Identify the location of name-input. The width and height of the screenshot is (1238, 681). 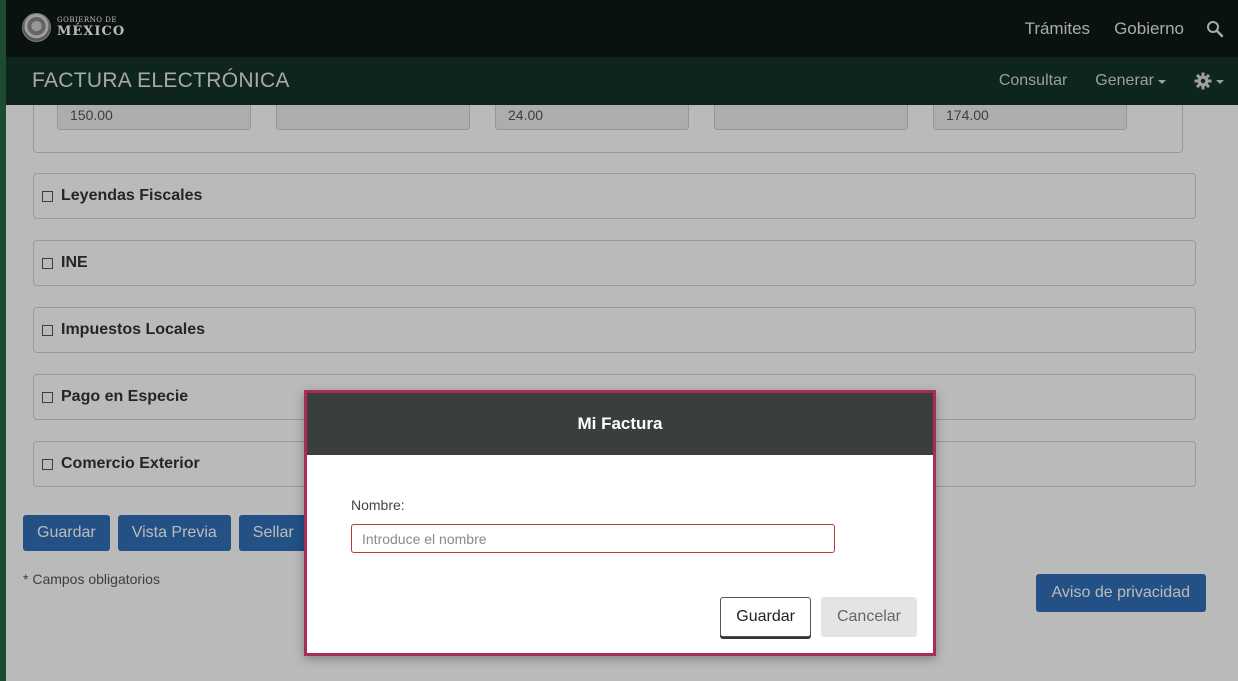
(593, 538).